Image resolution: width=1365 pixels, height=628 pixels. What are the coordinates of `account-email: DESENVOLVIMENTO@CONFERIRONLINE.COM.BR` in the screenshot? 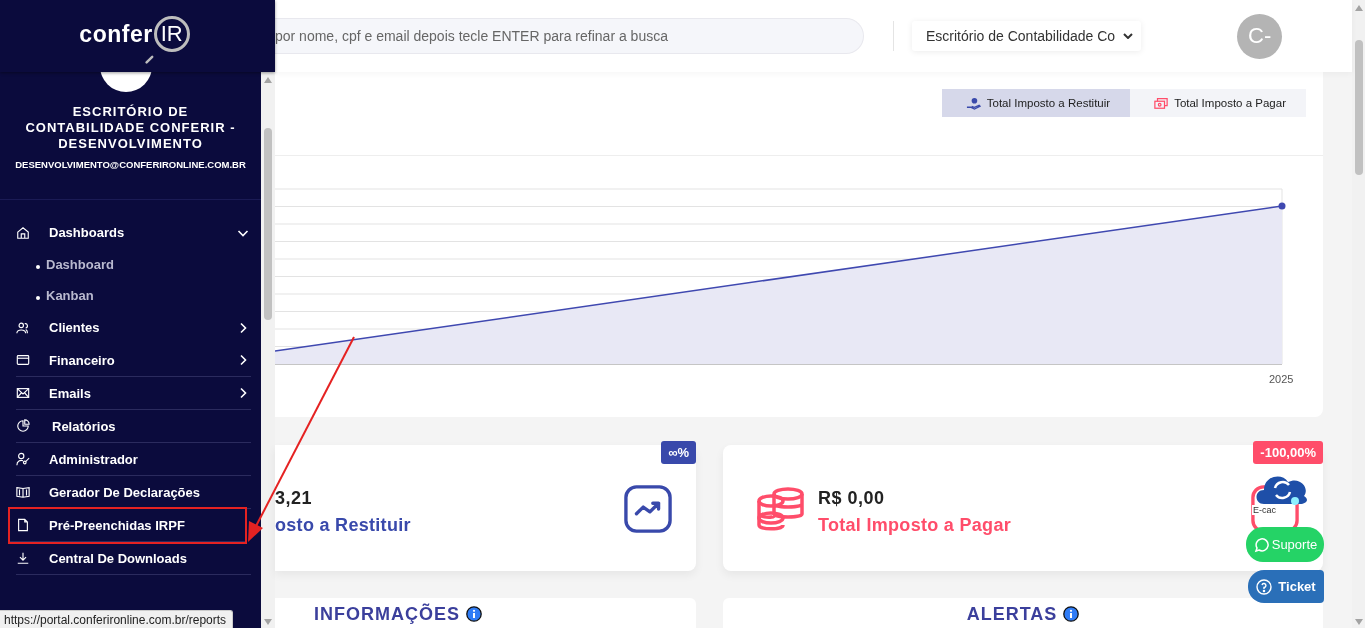 It's located at (130, 165).